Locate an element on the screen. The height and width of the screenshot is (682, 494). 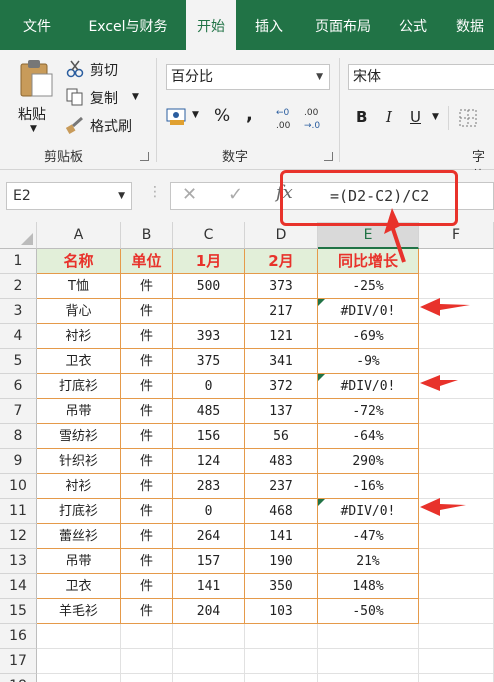
cell-f1 is located at coordinates (456, 261).